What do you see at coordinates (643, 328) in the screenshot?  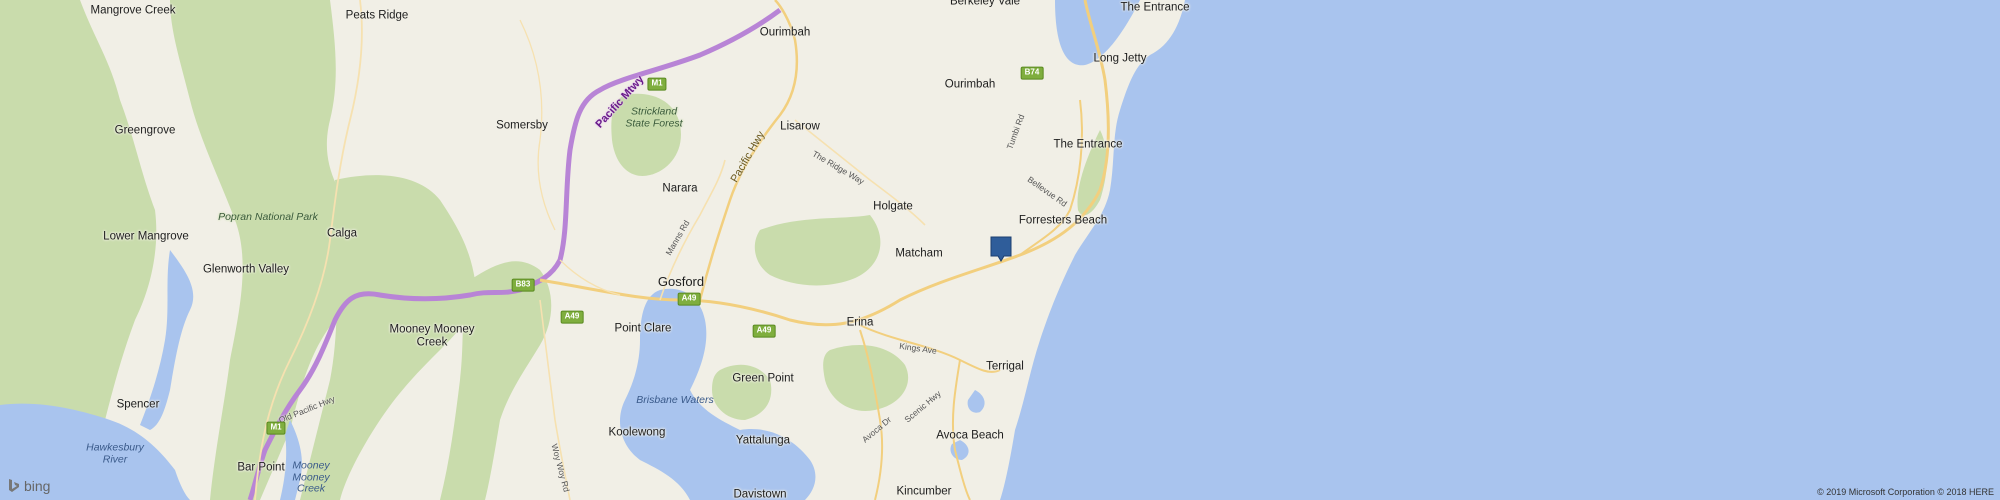 I see `place-label: Point Clare` at bounding box center [643, 328].